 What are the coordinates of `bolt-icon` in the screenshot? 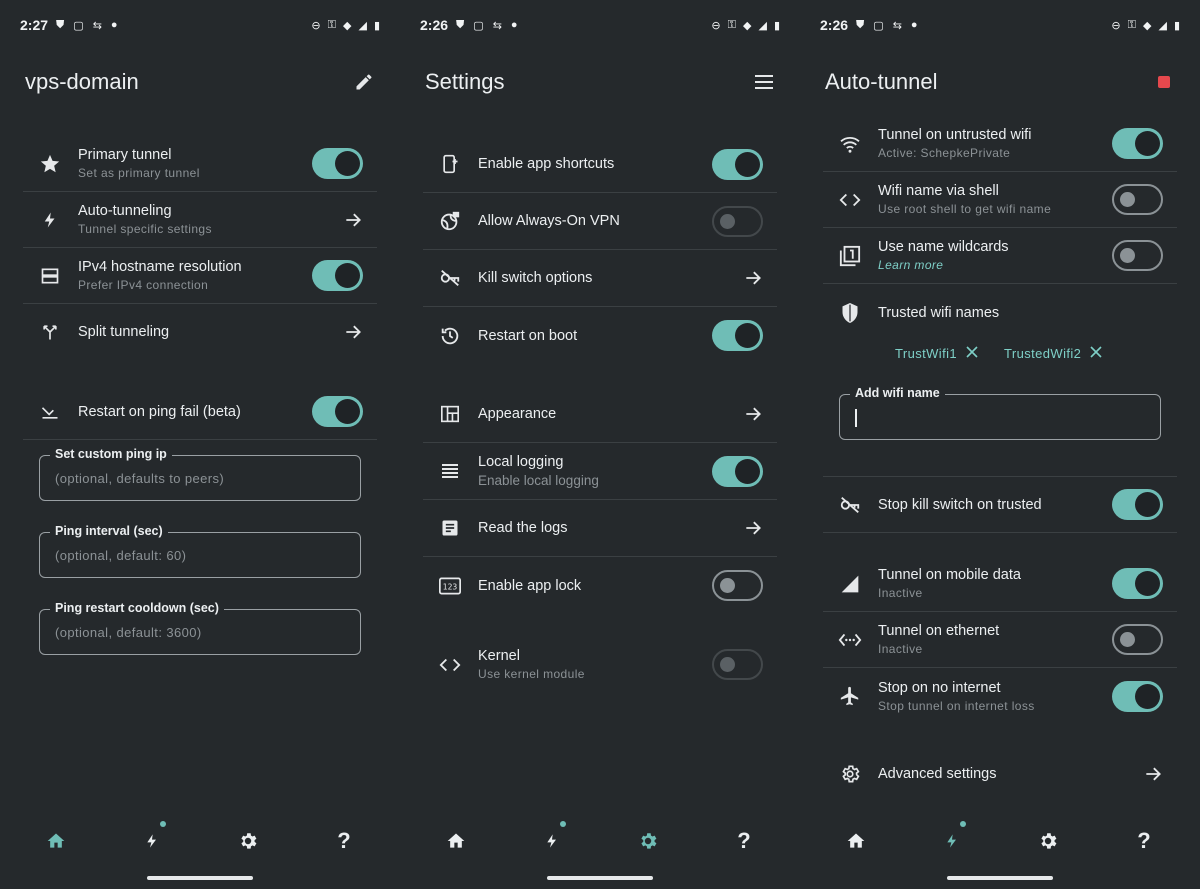 It's located at (50, 220).